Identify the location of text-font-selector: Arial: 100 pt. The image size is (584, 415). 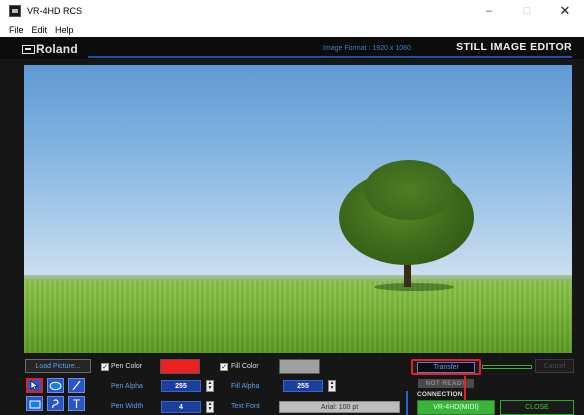
(339, 407).